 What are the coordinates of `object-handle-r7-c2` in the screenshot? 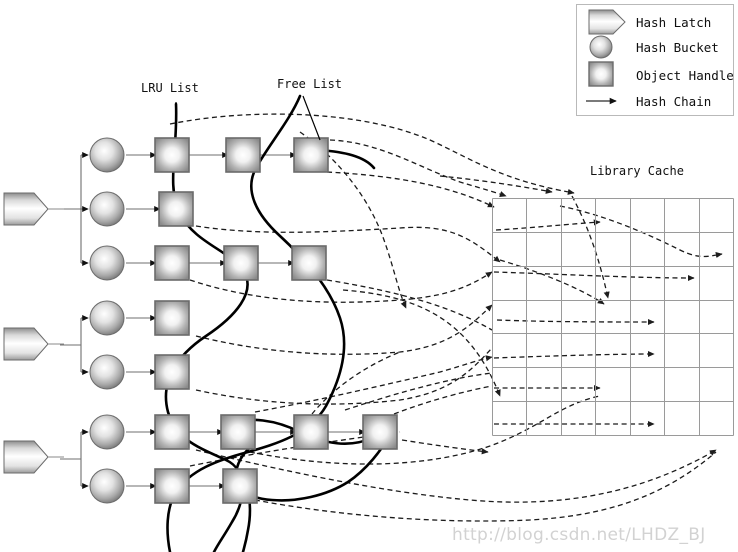 It's located at (240, 486).